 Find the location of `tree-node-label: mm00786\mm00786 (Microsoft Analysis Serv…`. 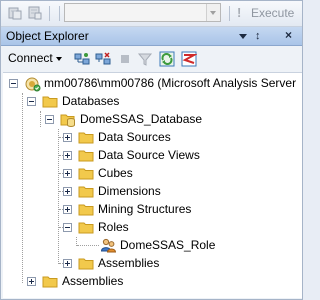

tree-node-label: mm00786\mm00786 (Microsoft Analysis Serv… is located at coordinates (170, 83).